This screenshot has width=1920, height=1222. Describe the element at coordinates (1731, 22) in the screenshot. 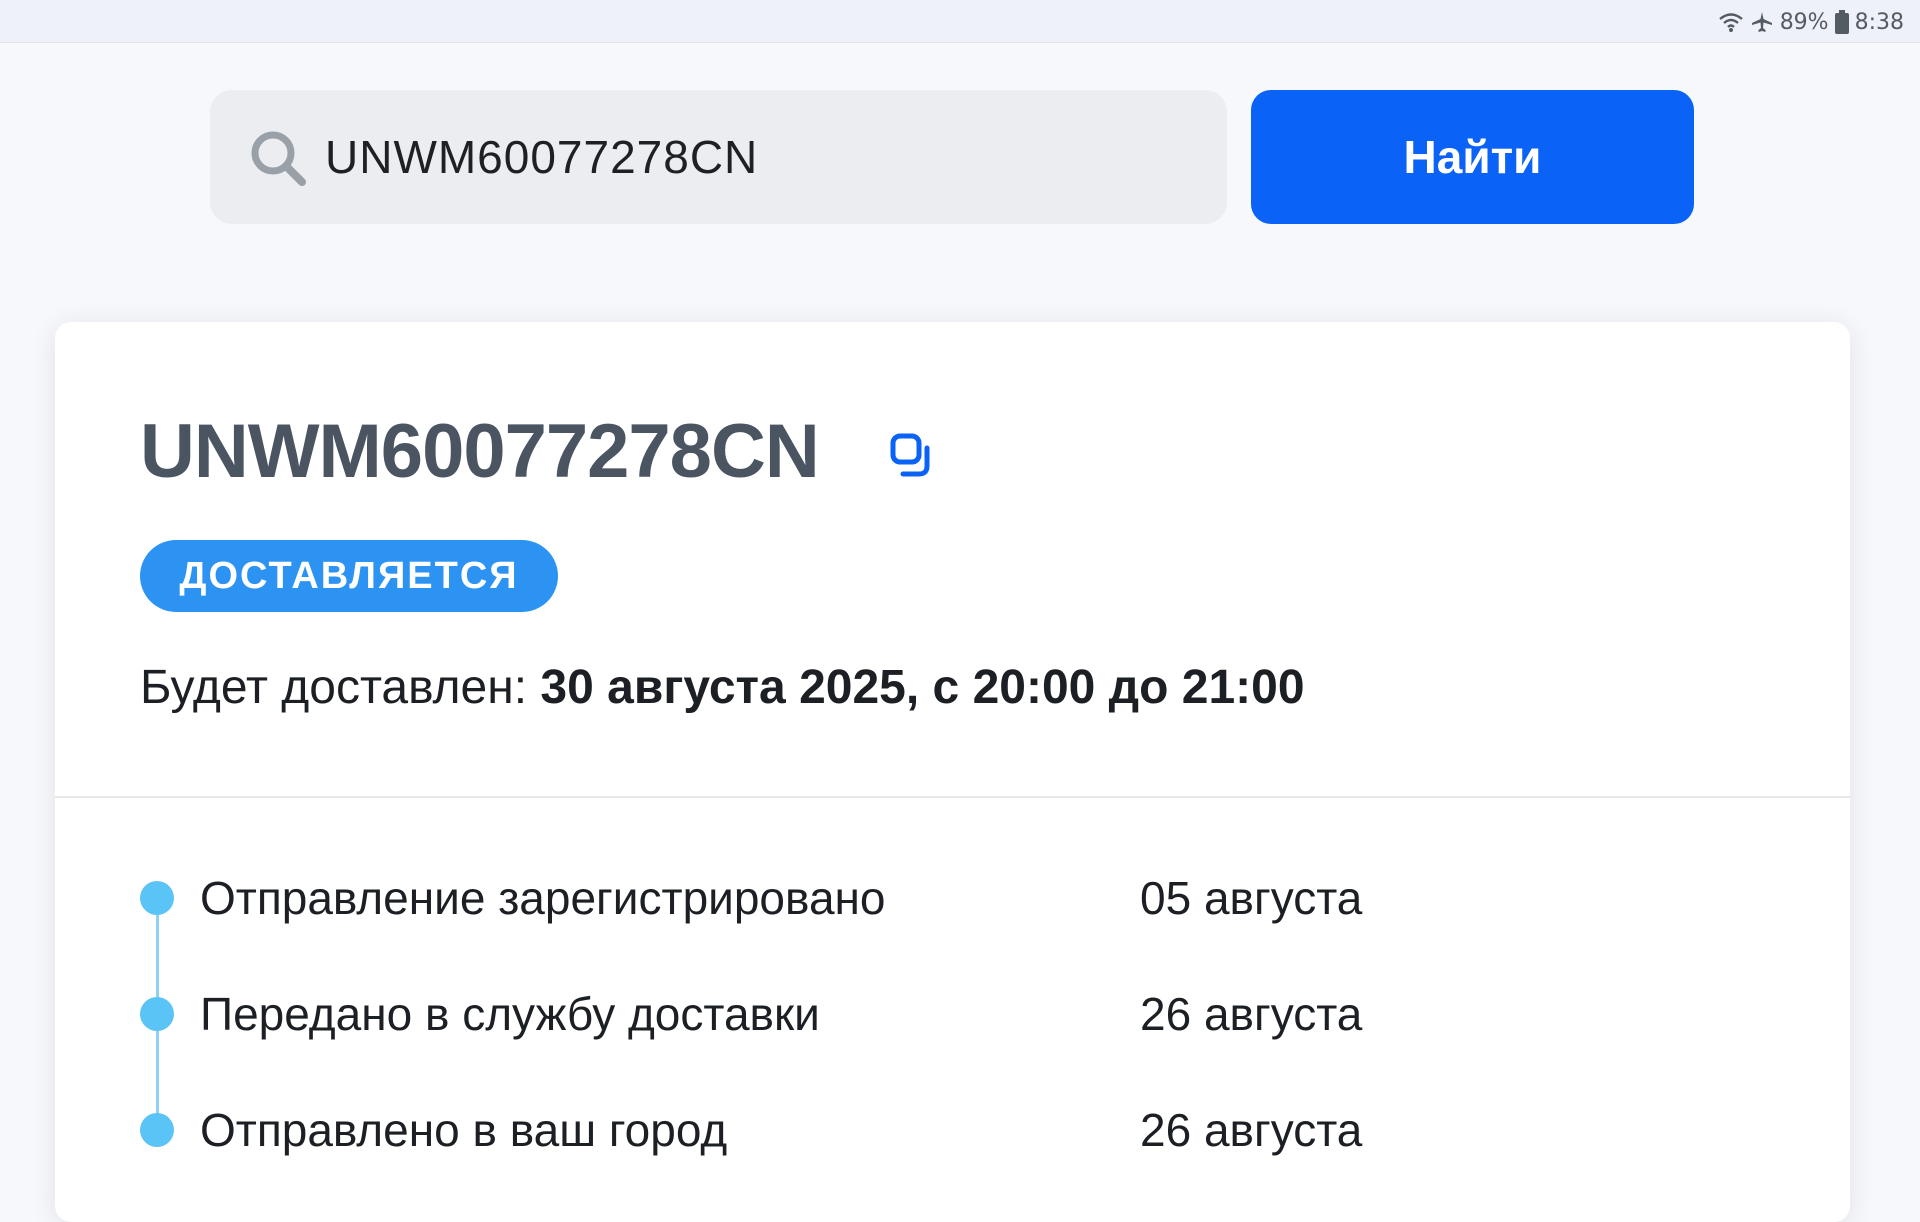

I see `wifi-icon` at that location.